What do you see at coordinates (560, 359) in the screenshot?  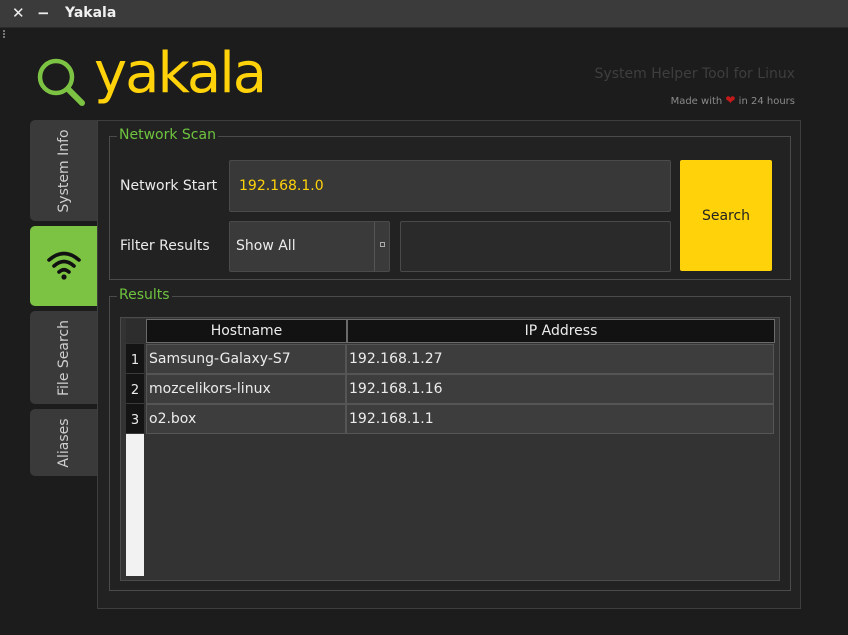 I see `ip-cell: 192.168.1.27` at bounding box center [560, 359].